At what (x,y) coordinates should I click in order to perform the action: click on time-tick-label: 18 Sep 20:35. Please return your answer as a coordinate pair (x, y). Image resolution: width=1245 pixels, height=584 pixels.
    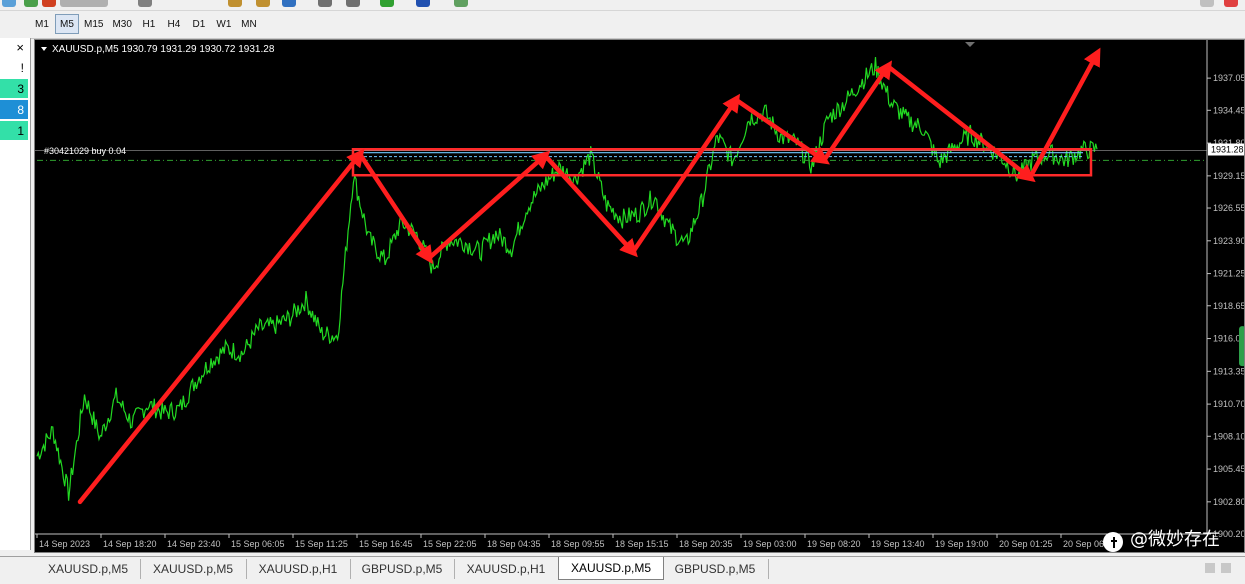
    Looking at the image, I should click on (706, 544).